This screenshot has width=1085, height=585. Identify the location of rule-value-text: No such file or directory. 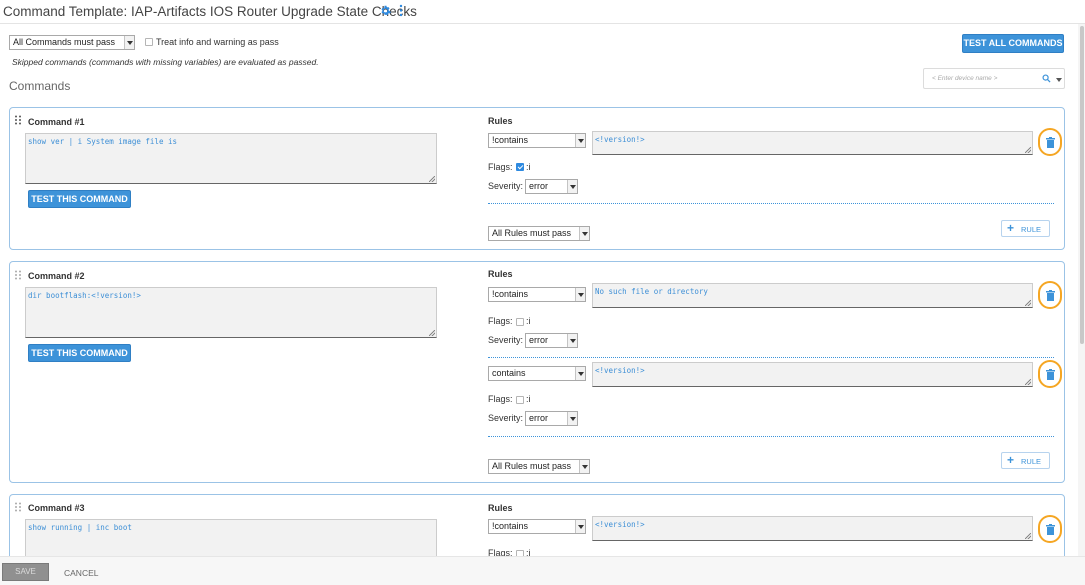
(651, 291).